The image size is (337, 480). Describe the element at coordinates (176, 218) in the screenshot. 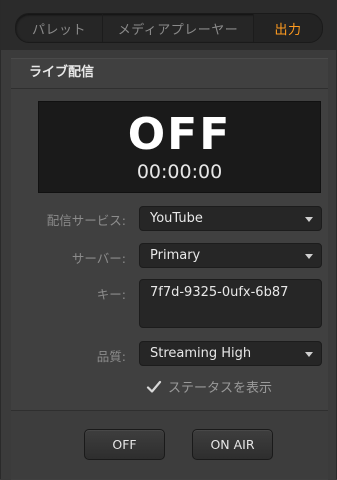

I see `service-value: YouTube` at that location.